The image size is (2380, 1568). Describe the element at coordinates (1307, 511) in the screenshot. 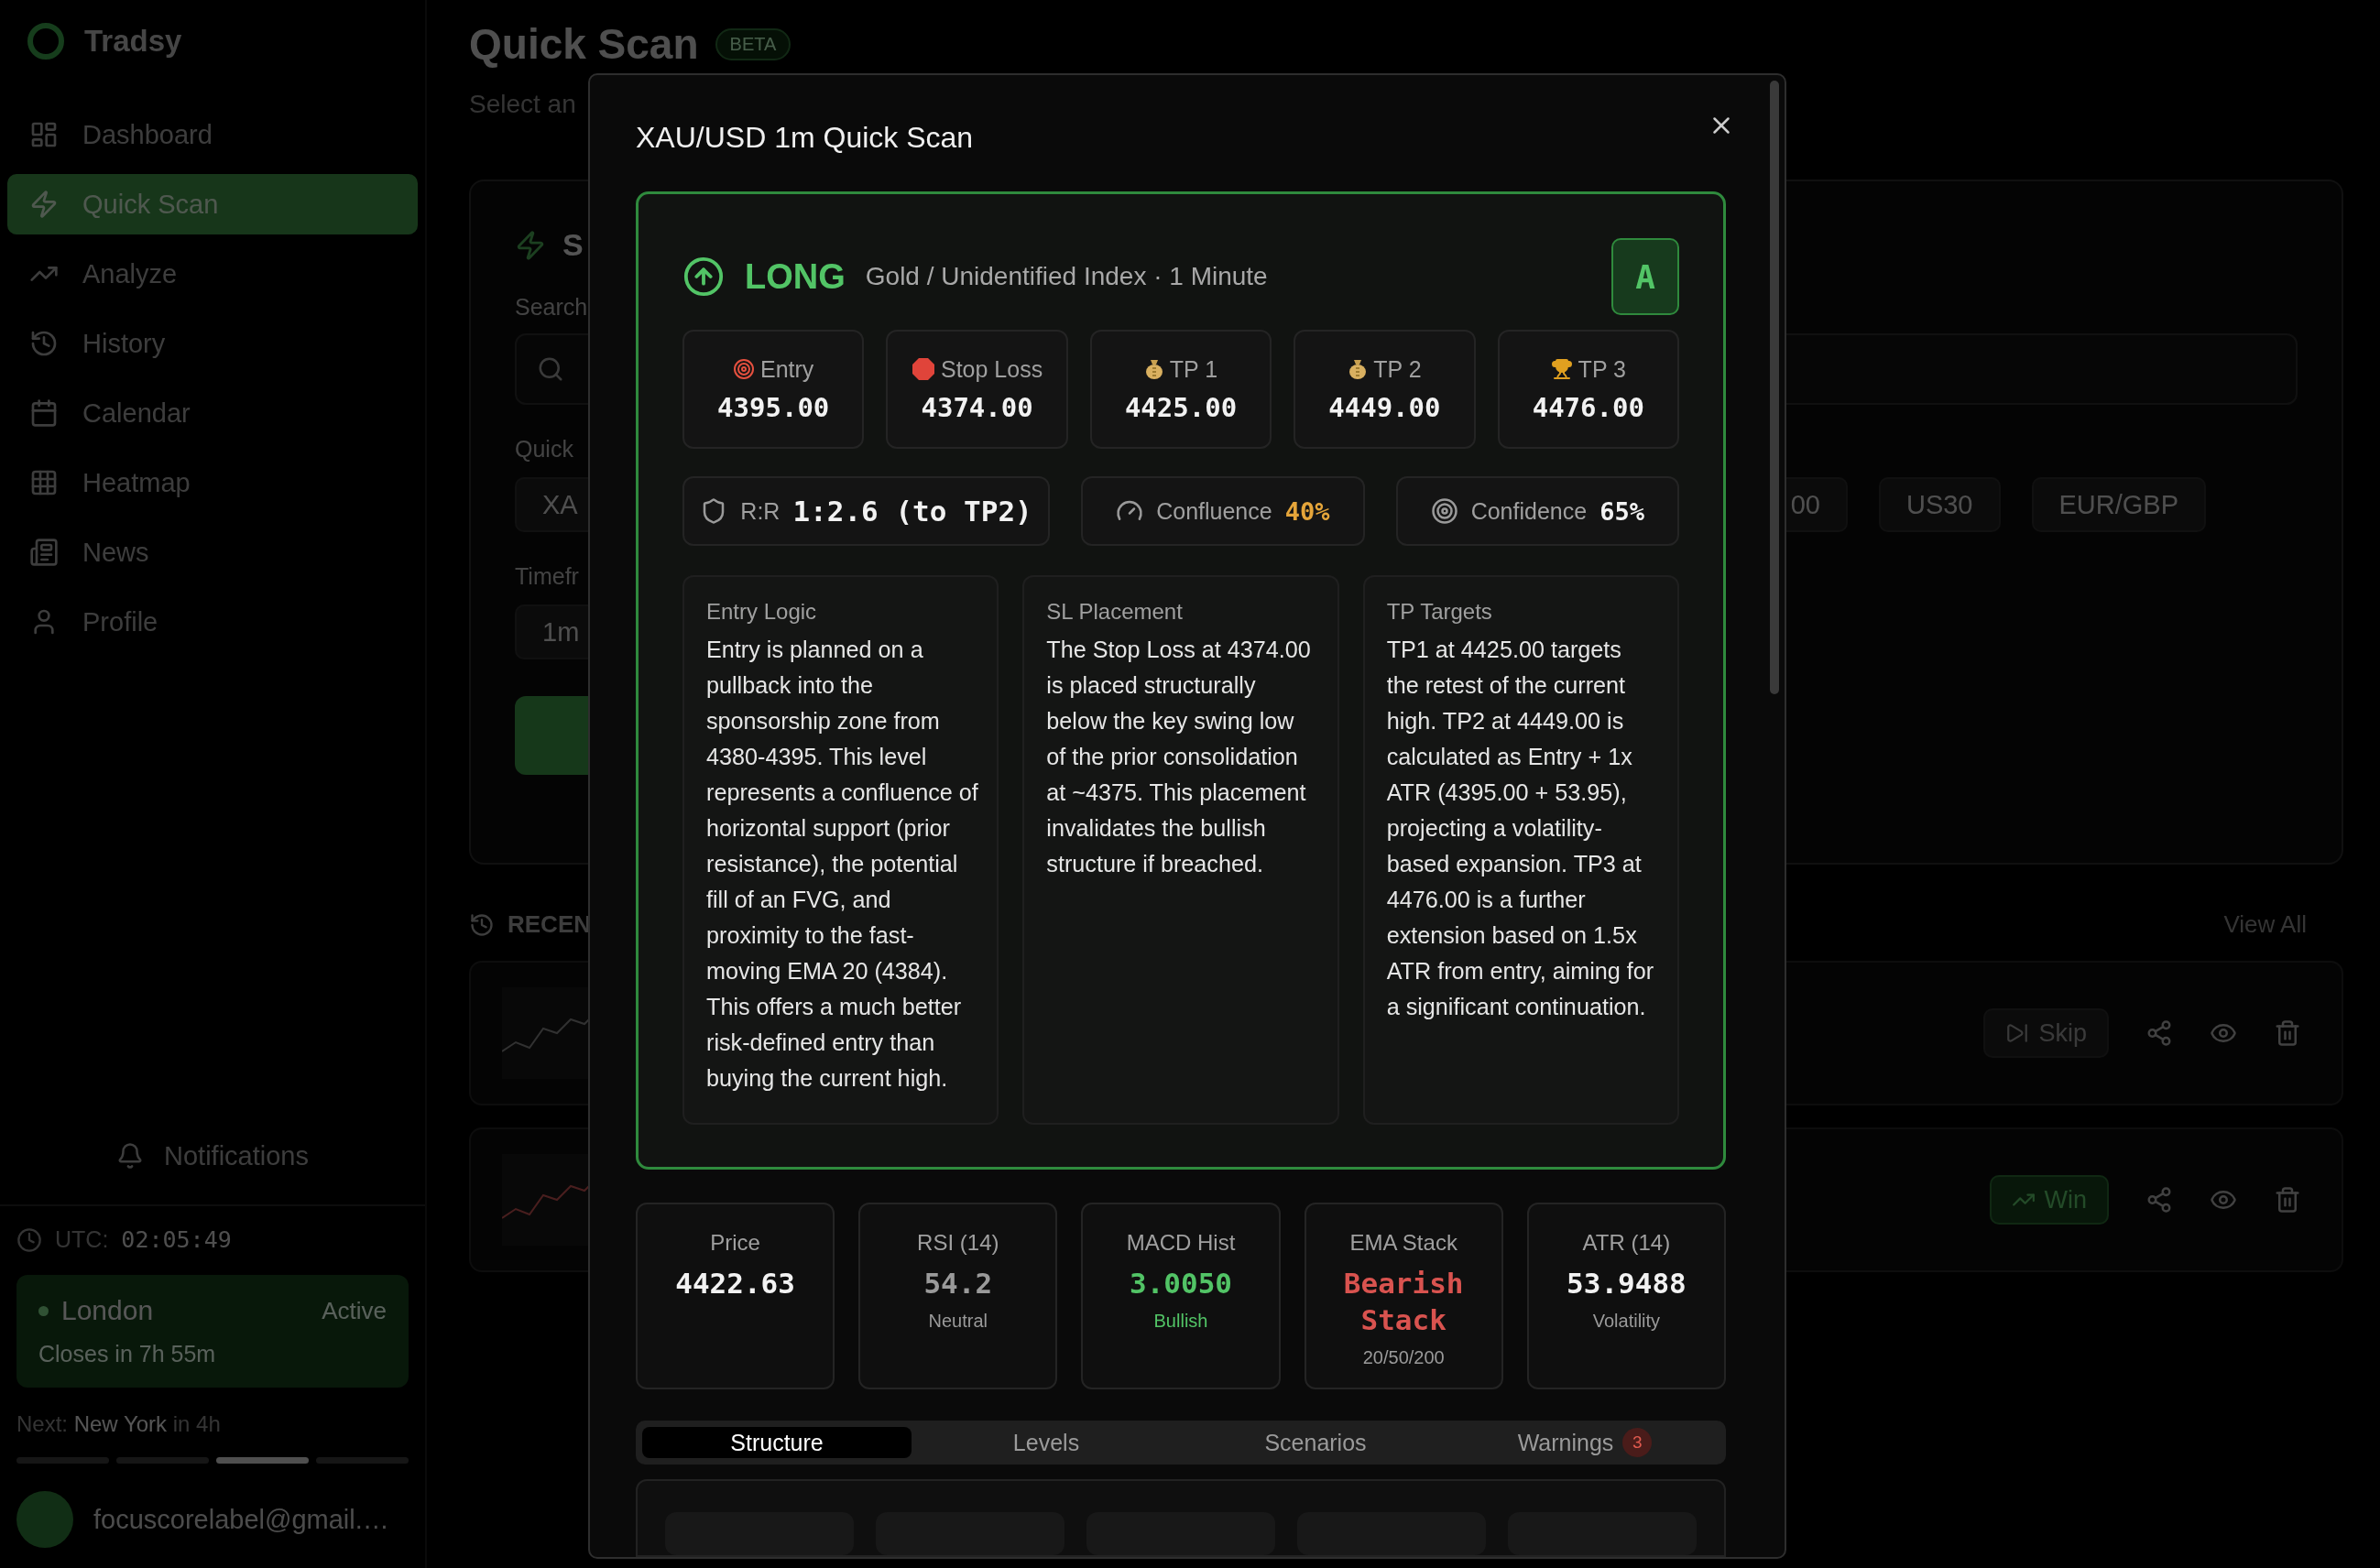

I see `metric-value: 40%` at that location.